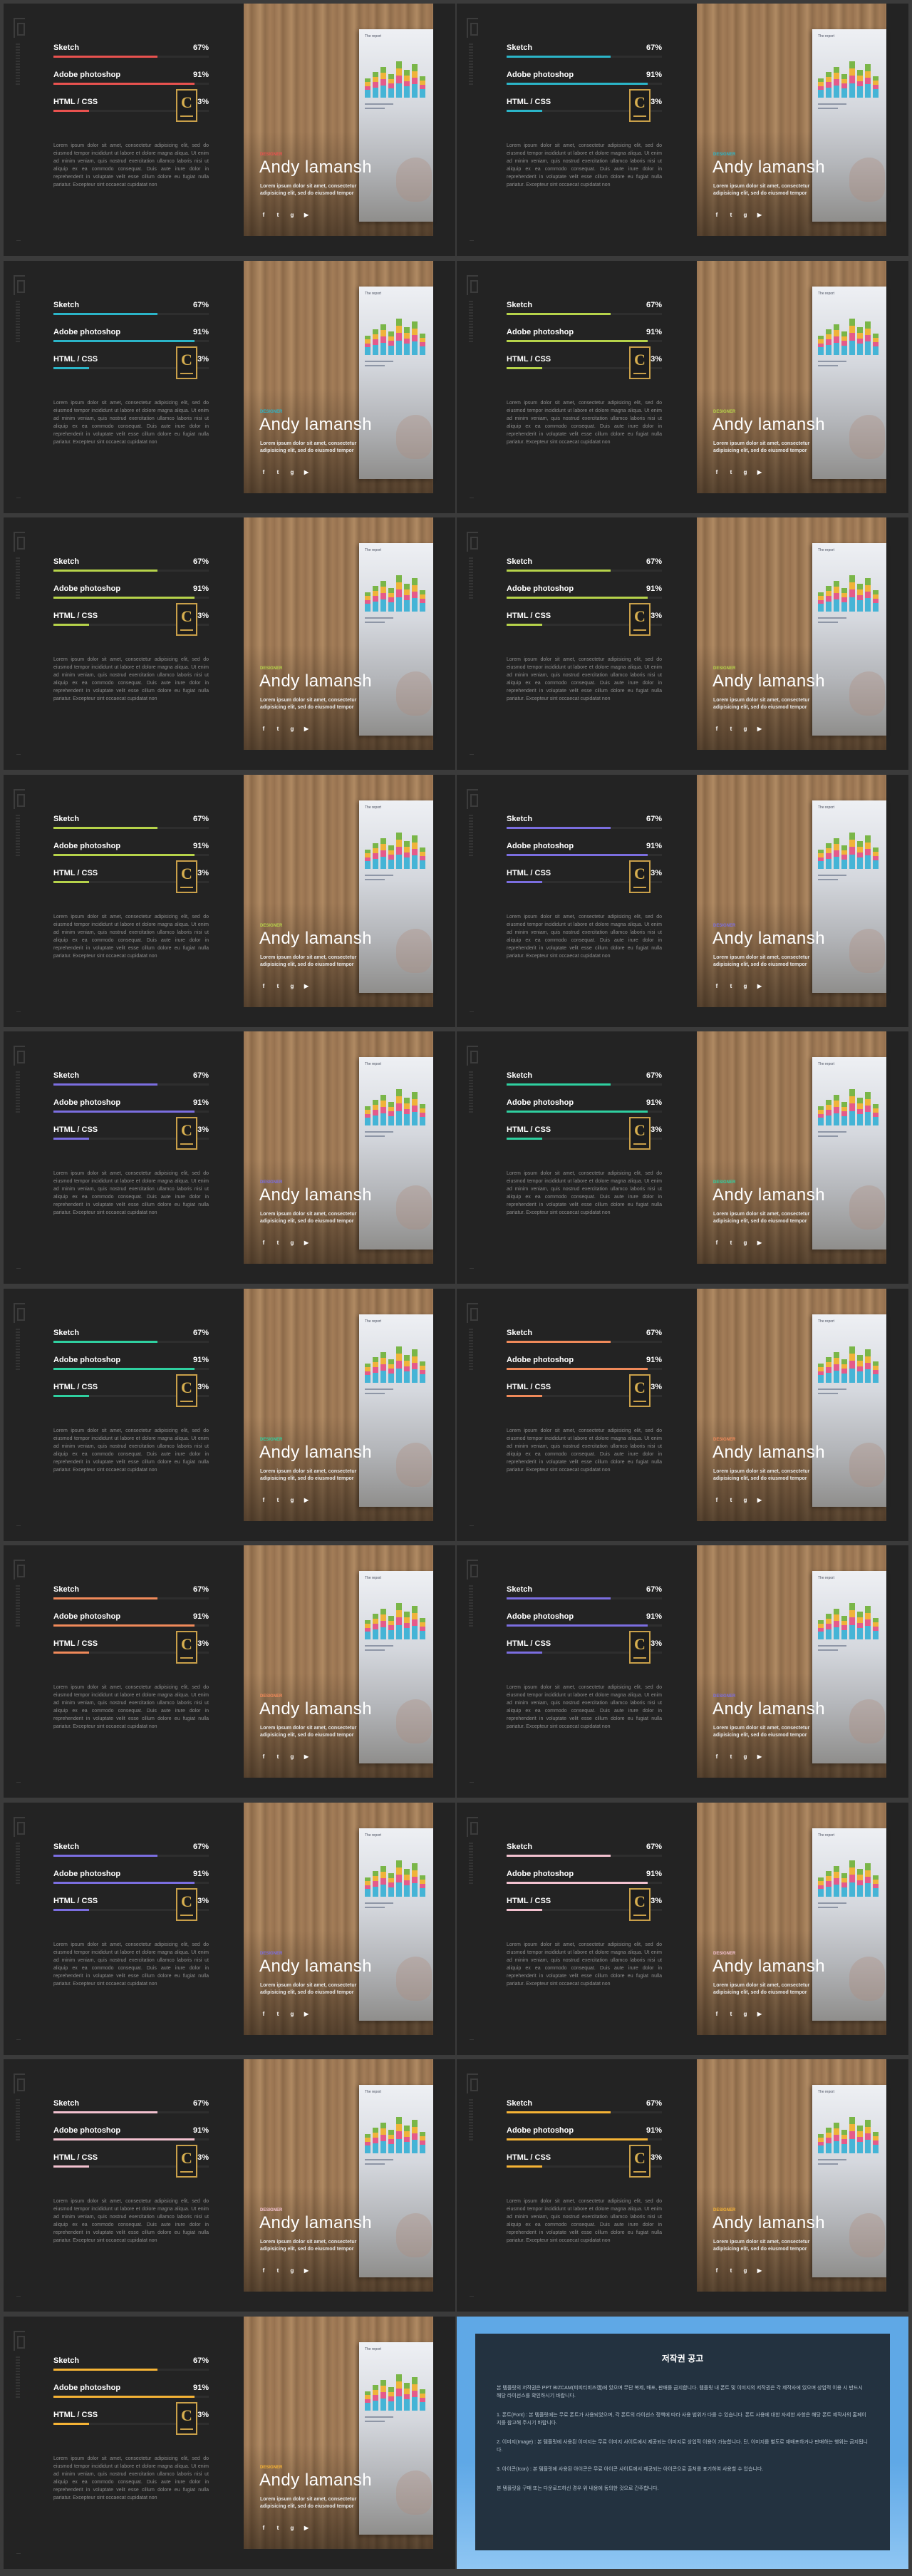  What do you see at coordinates (288, 1499) in the screenshot?
I see `social-links: f t g ▶` at bounding box center [288, 1499].